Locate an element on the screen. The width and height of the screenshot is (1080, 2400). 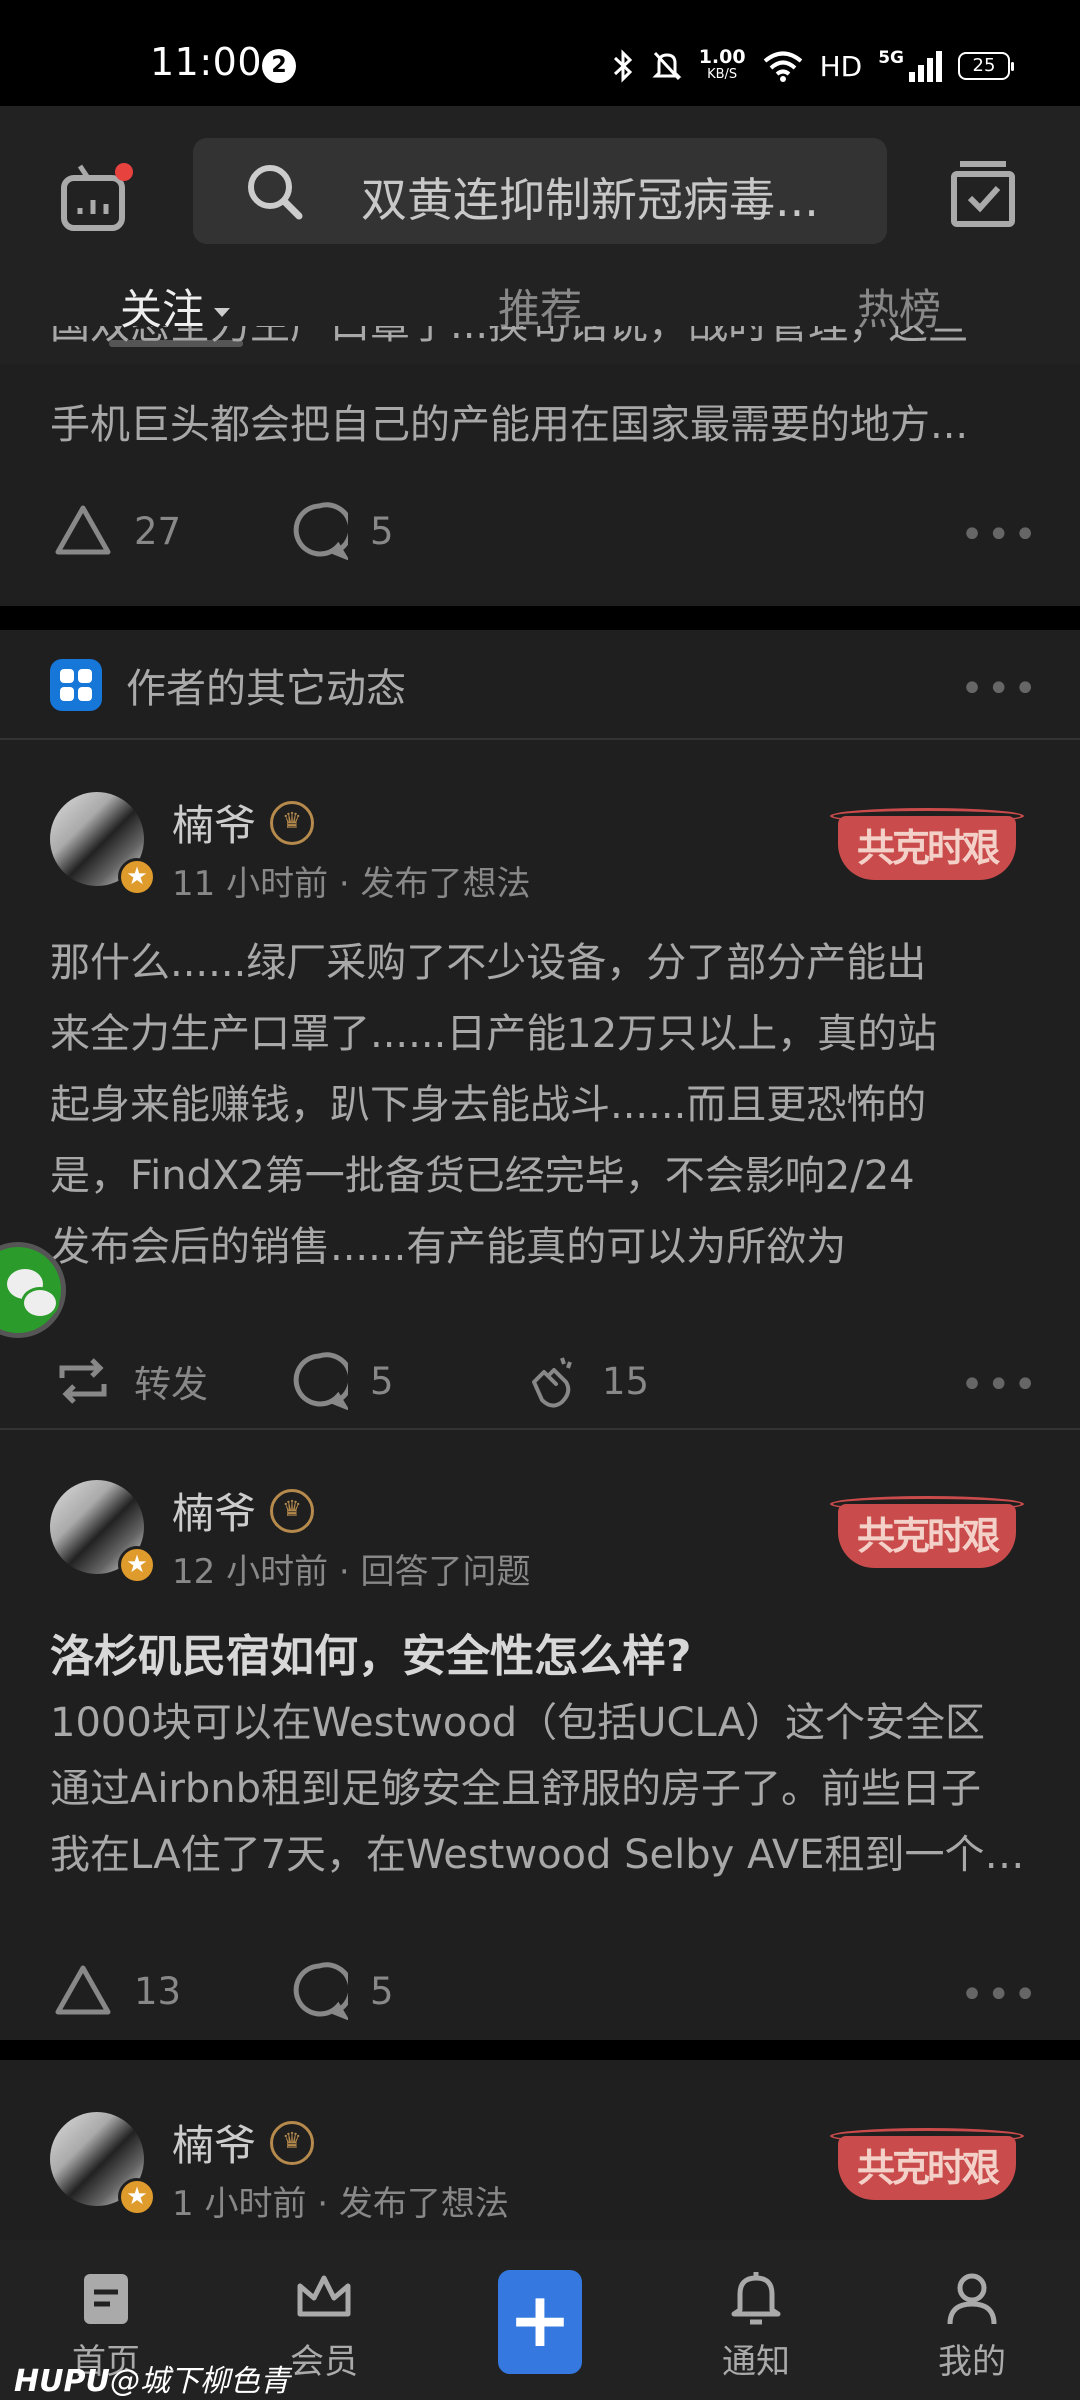
home-doc-icon is located at coordinates (106, 2299).